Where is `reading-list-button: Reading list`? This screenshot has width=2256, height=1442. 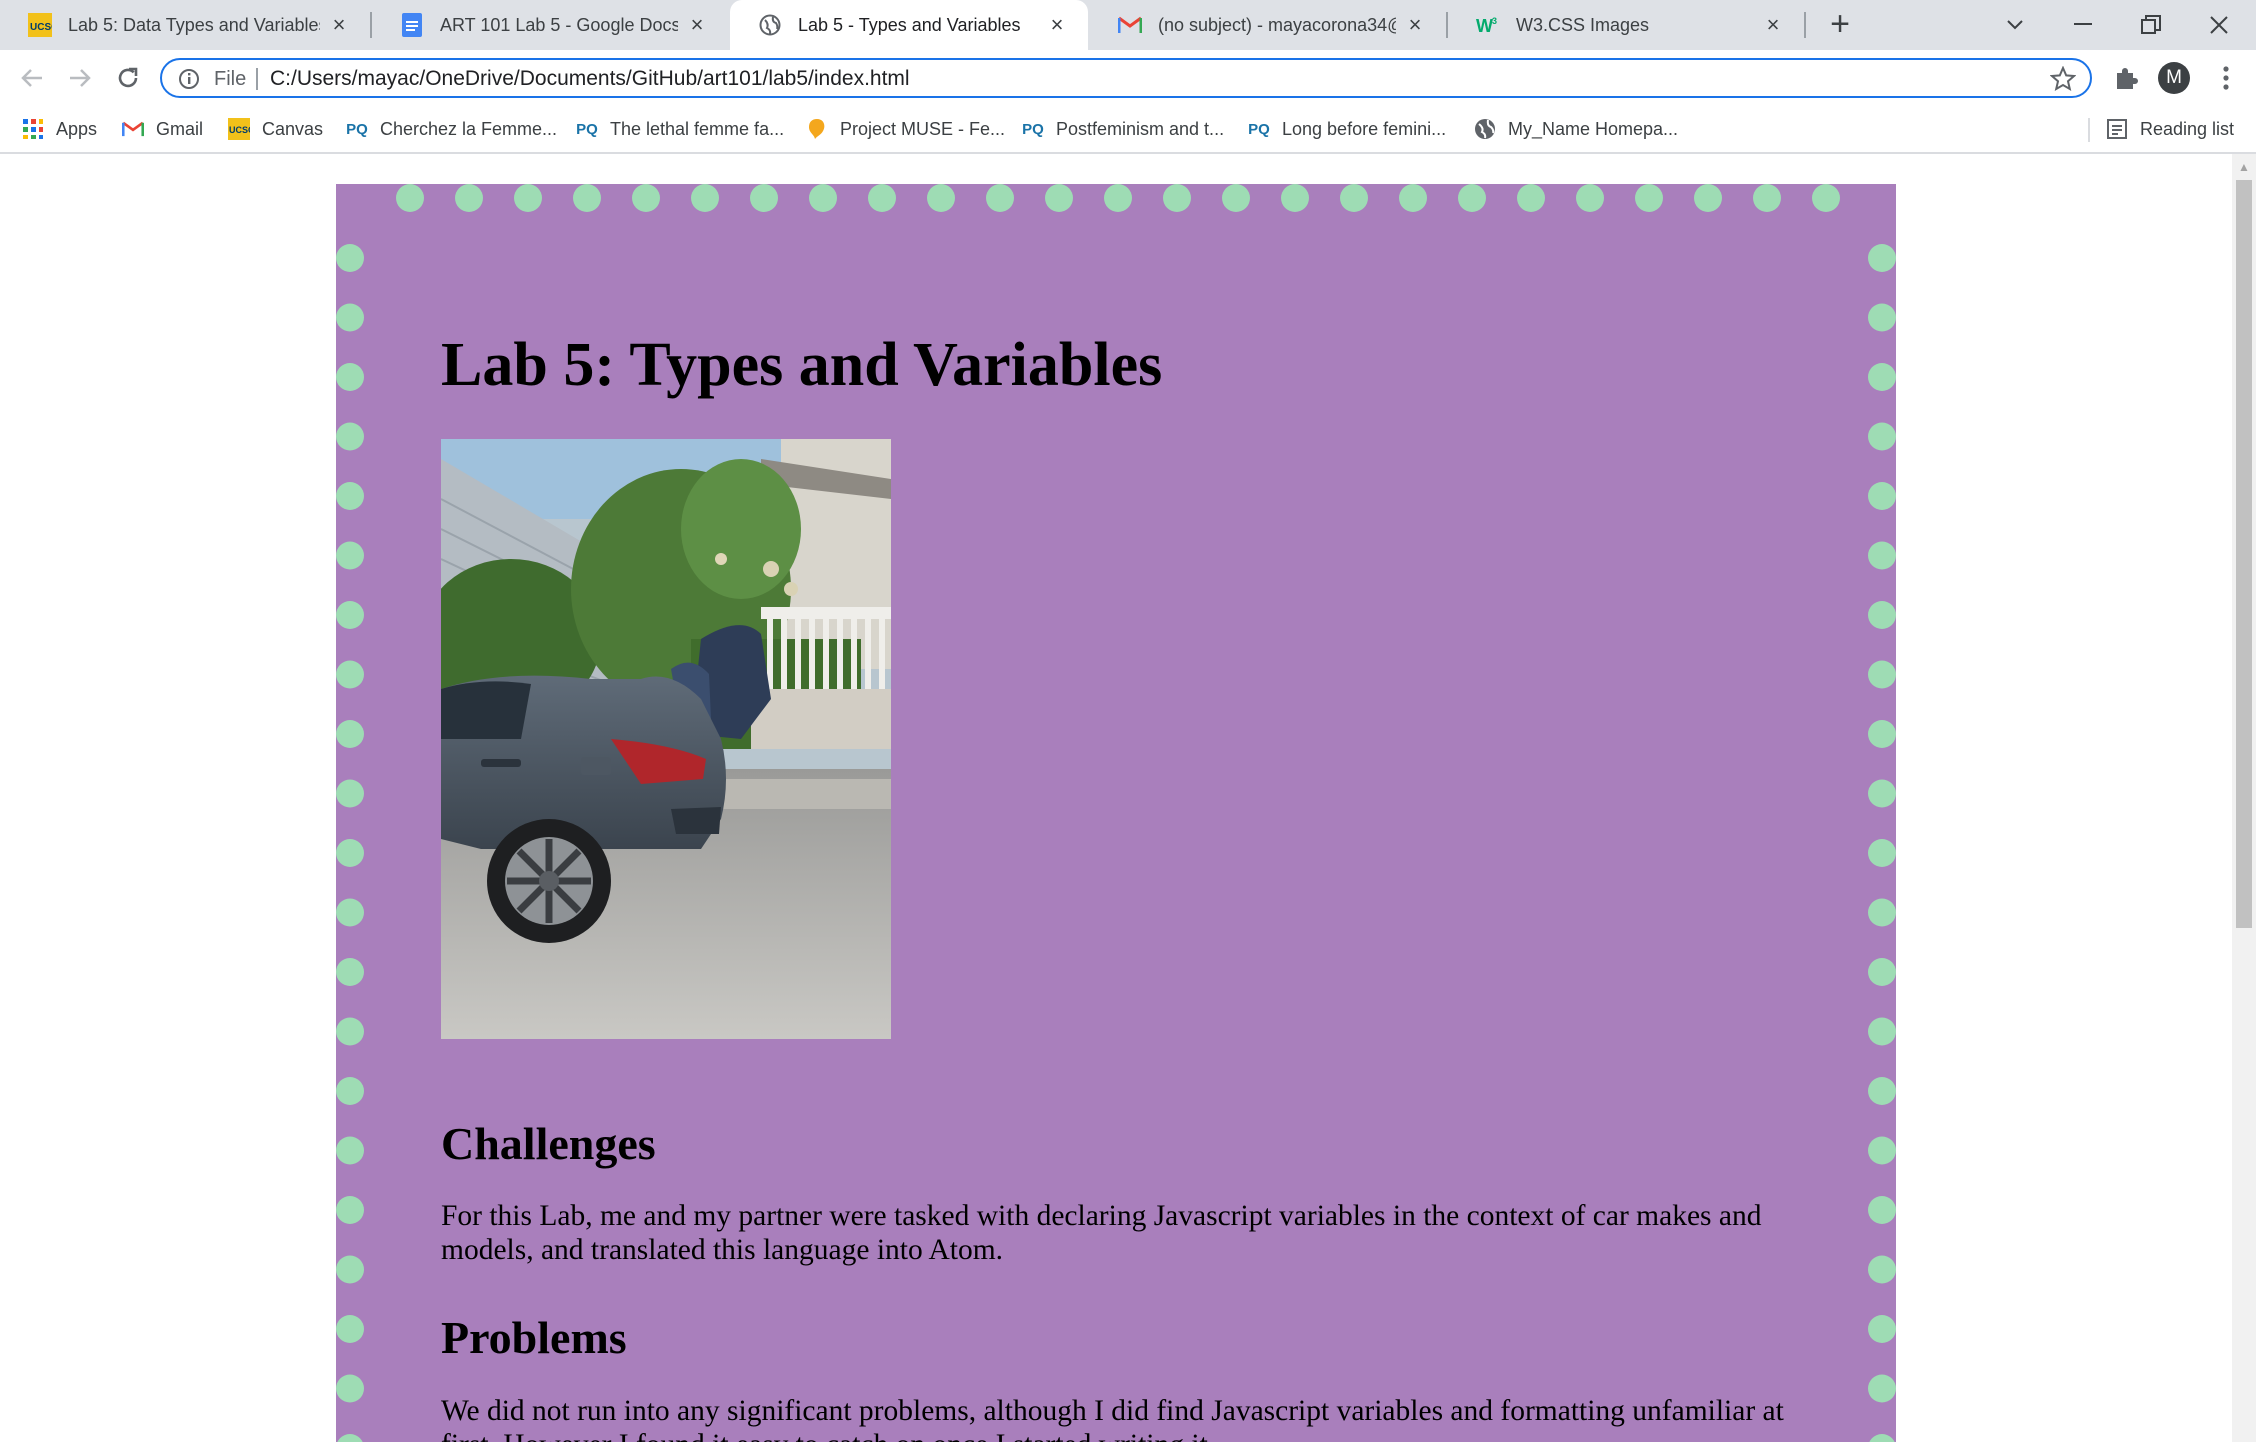
reading-list-button: Reading list is located at coordinates (2170, 129).